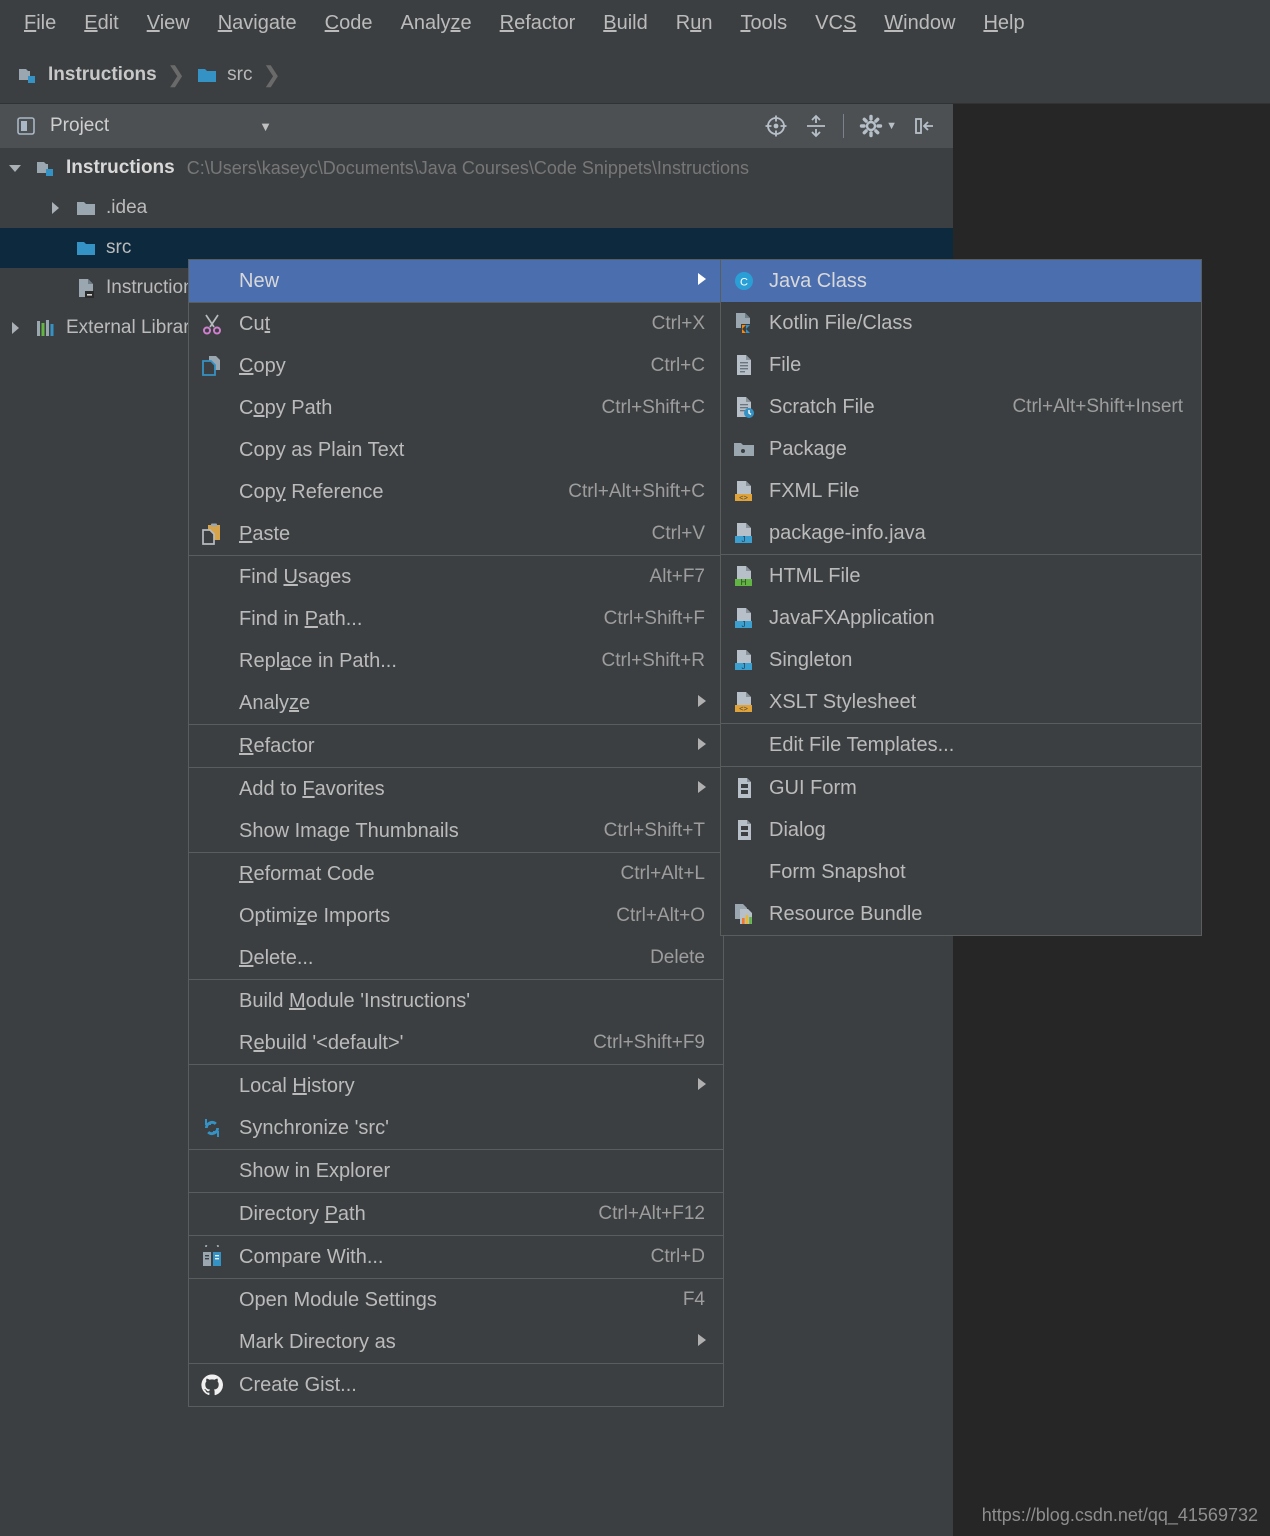 This screenshot has width=1270, height=1536. I want to click on menu-item-cut: Cut Ctrl+X, so click(456, 324).